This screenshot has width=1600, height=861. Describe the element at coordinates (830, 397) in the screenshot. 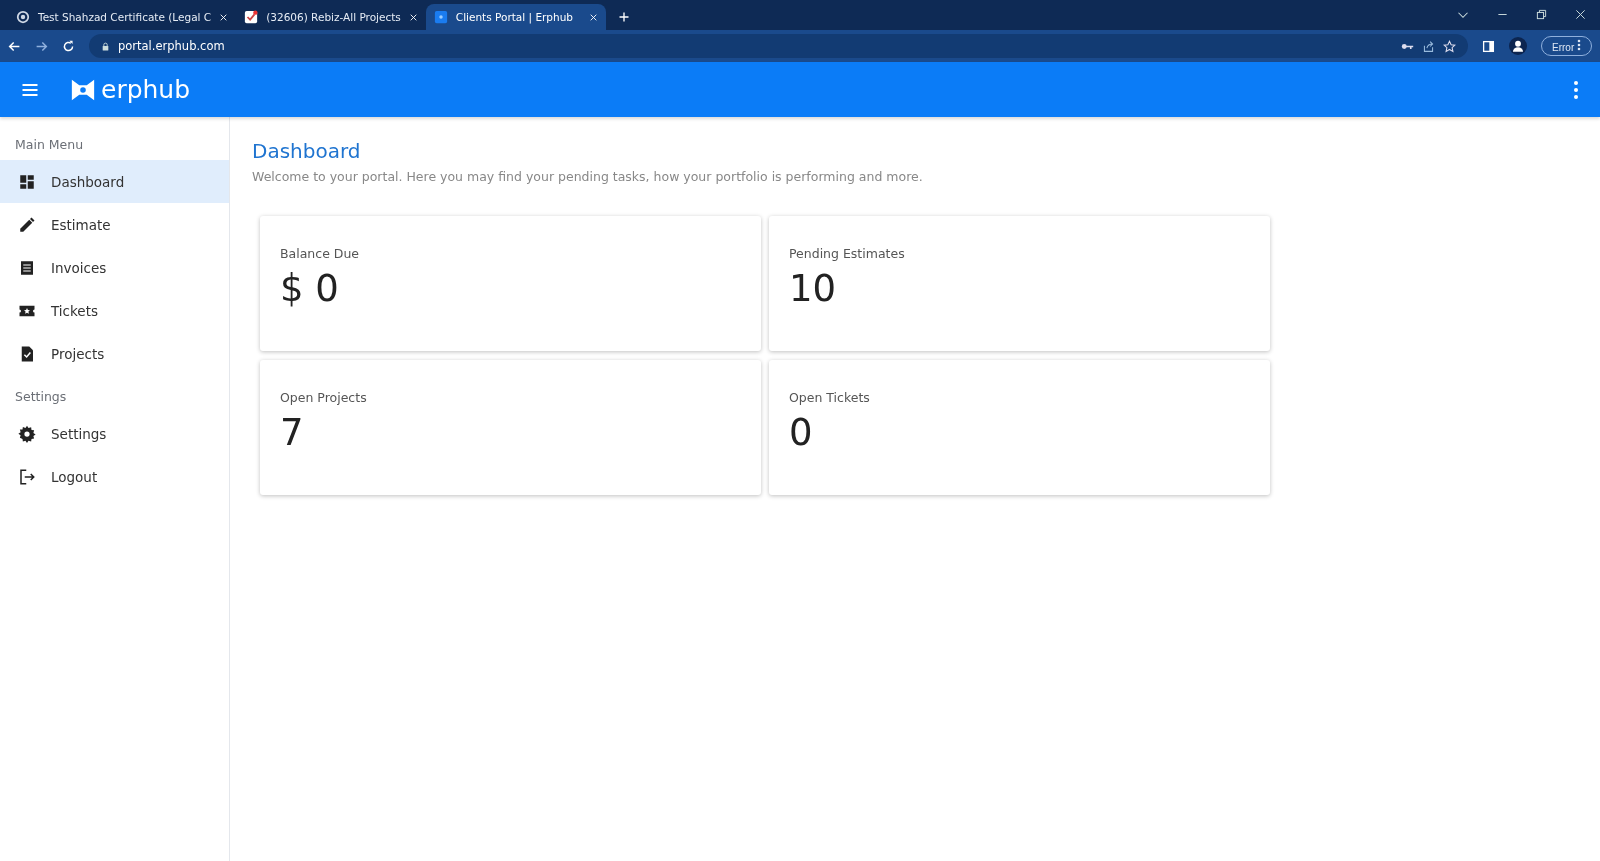

I see `card-label: Open Tickets` at that location.